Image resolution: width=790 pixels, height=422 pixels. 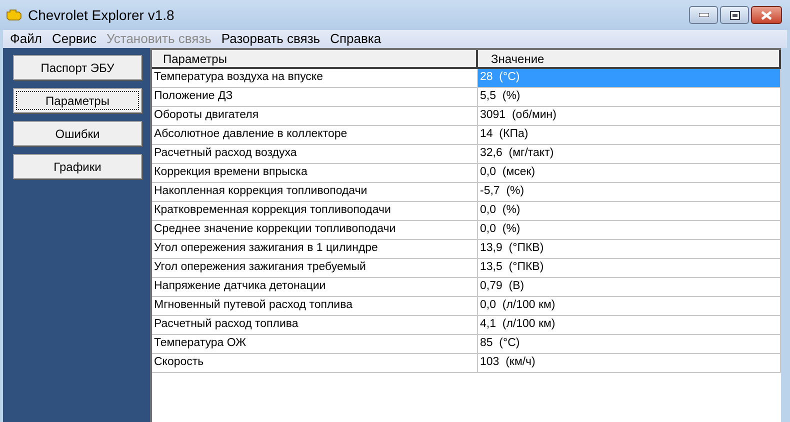 What do you see at coordinates (315, 230) in the screenshot?
I see `table-cell: Среднее значение коррекции топливоподачи` at bounding box center [315, 230].